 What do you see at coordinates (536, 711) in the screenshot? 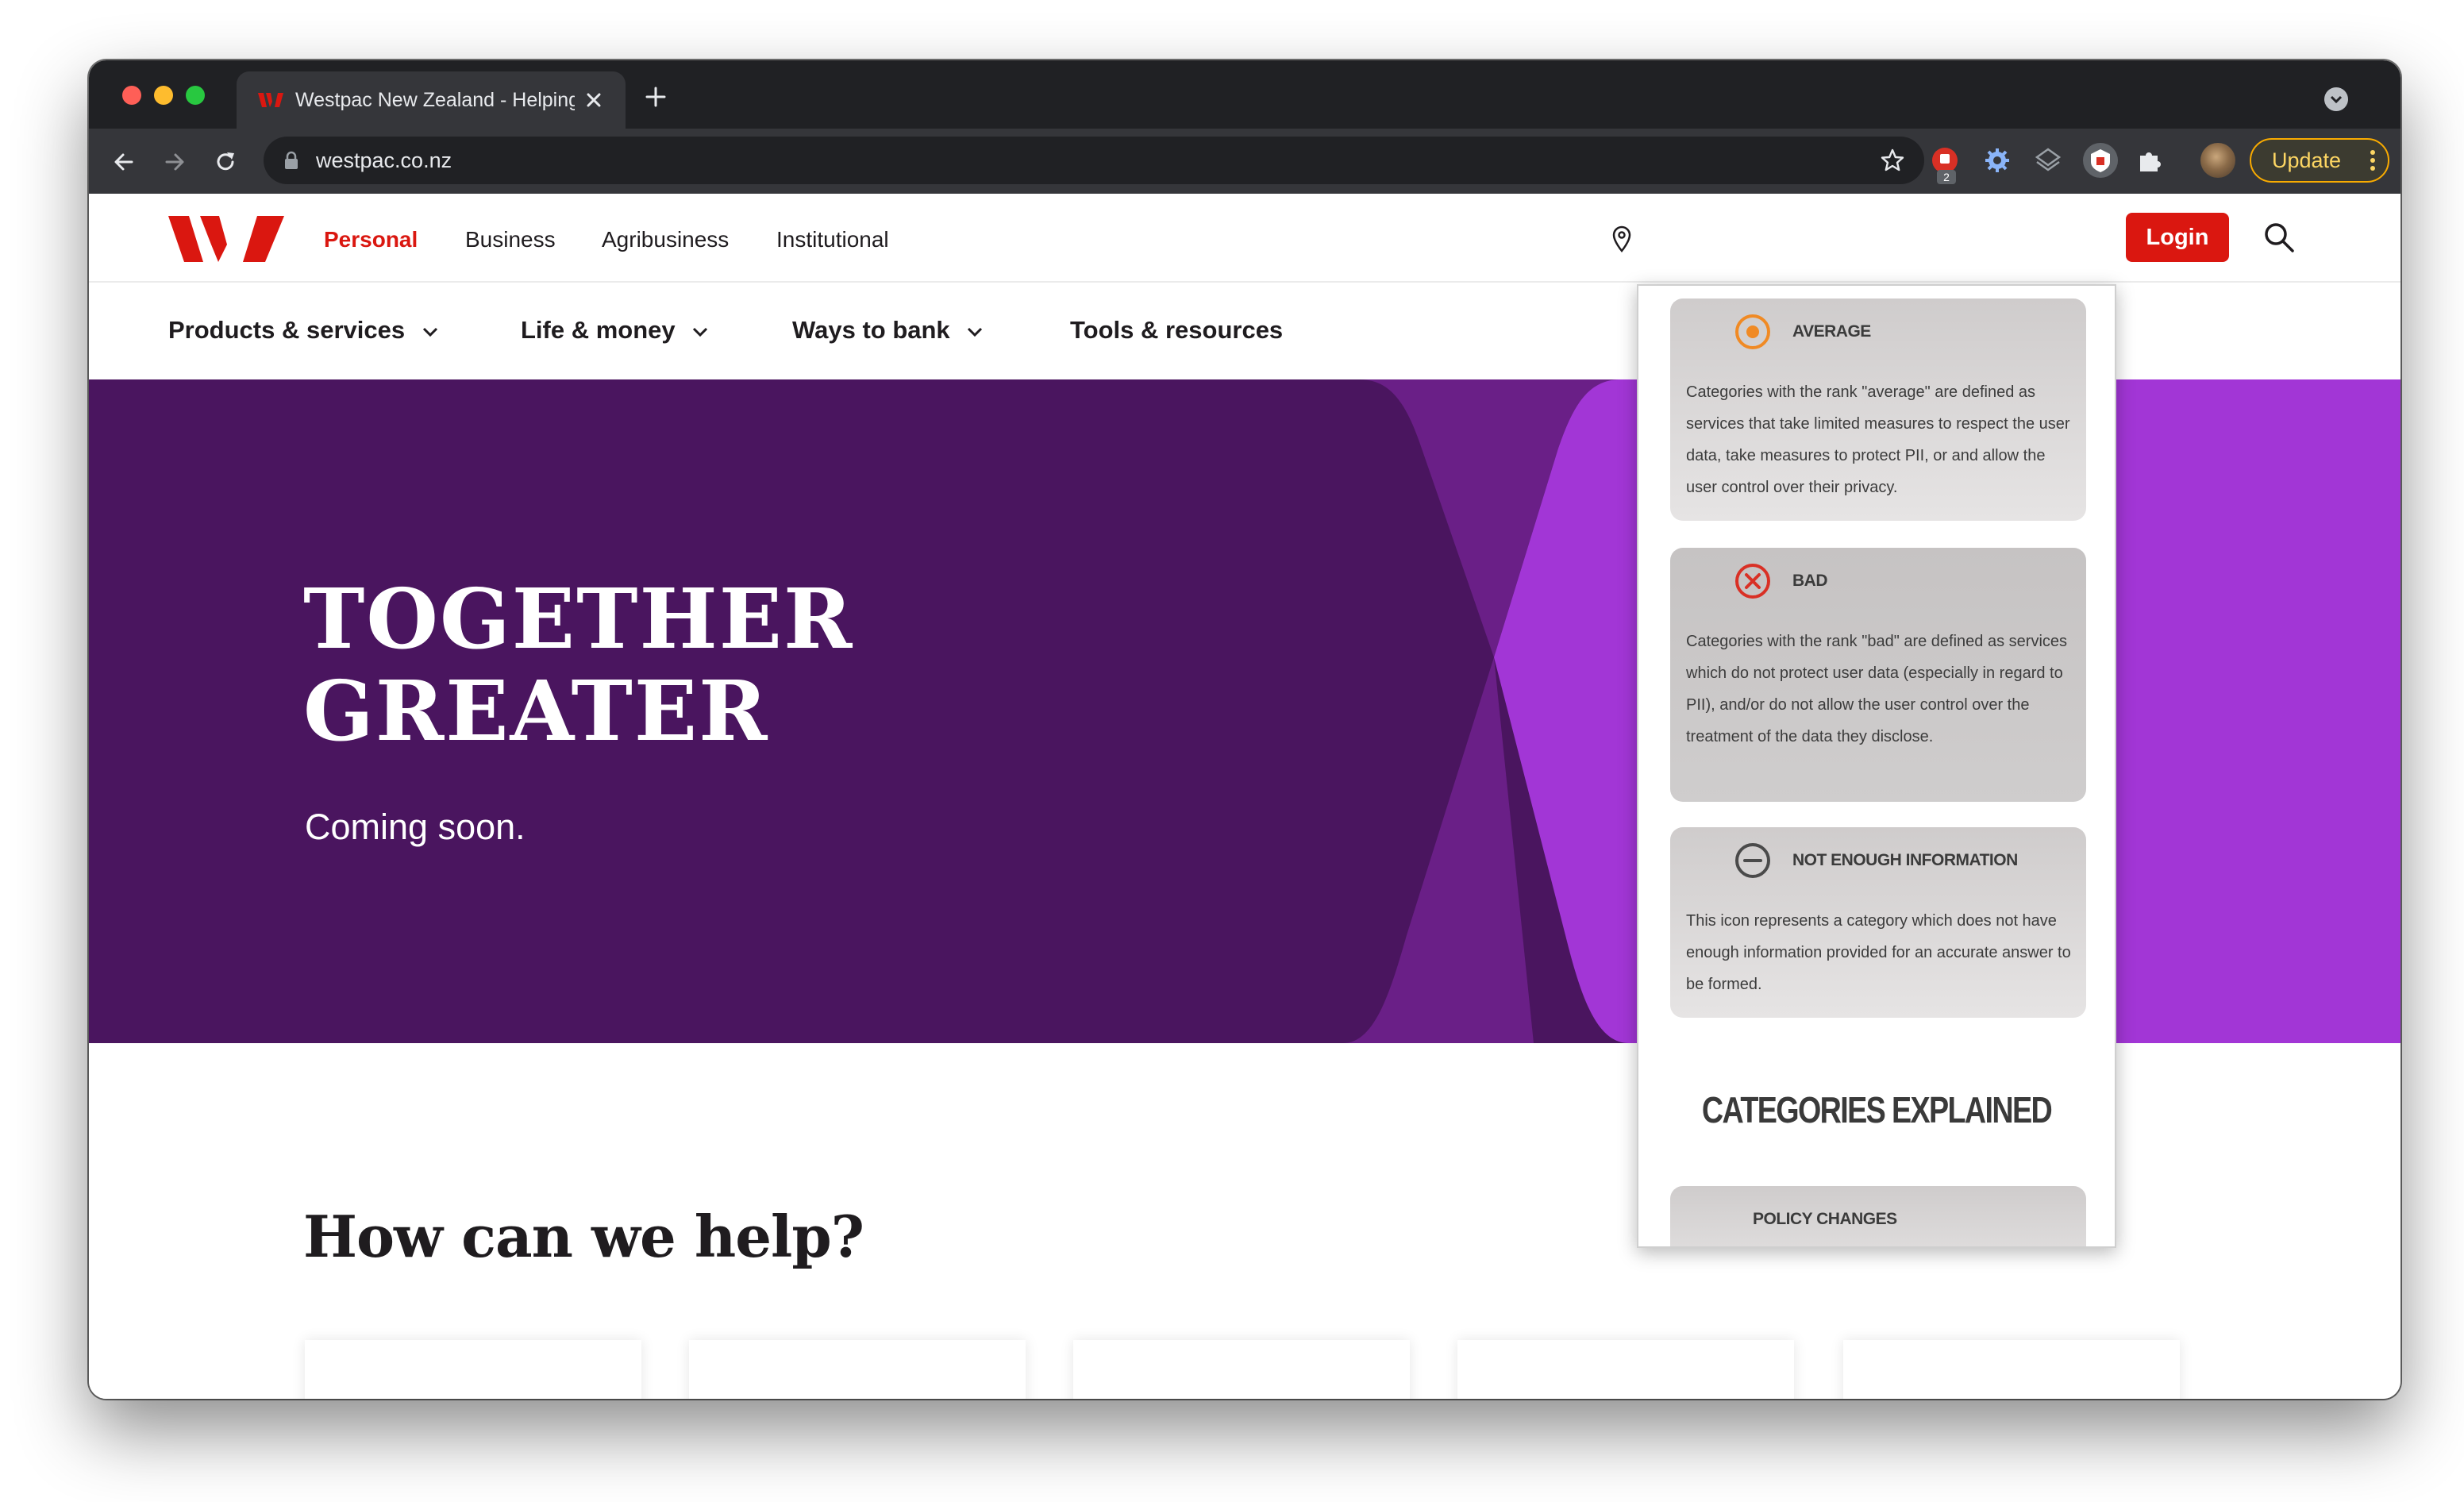
I see `hero-title-line-2: GREATER` at bounding box center [536, 711].